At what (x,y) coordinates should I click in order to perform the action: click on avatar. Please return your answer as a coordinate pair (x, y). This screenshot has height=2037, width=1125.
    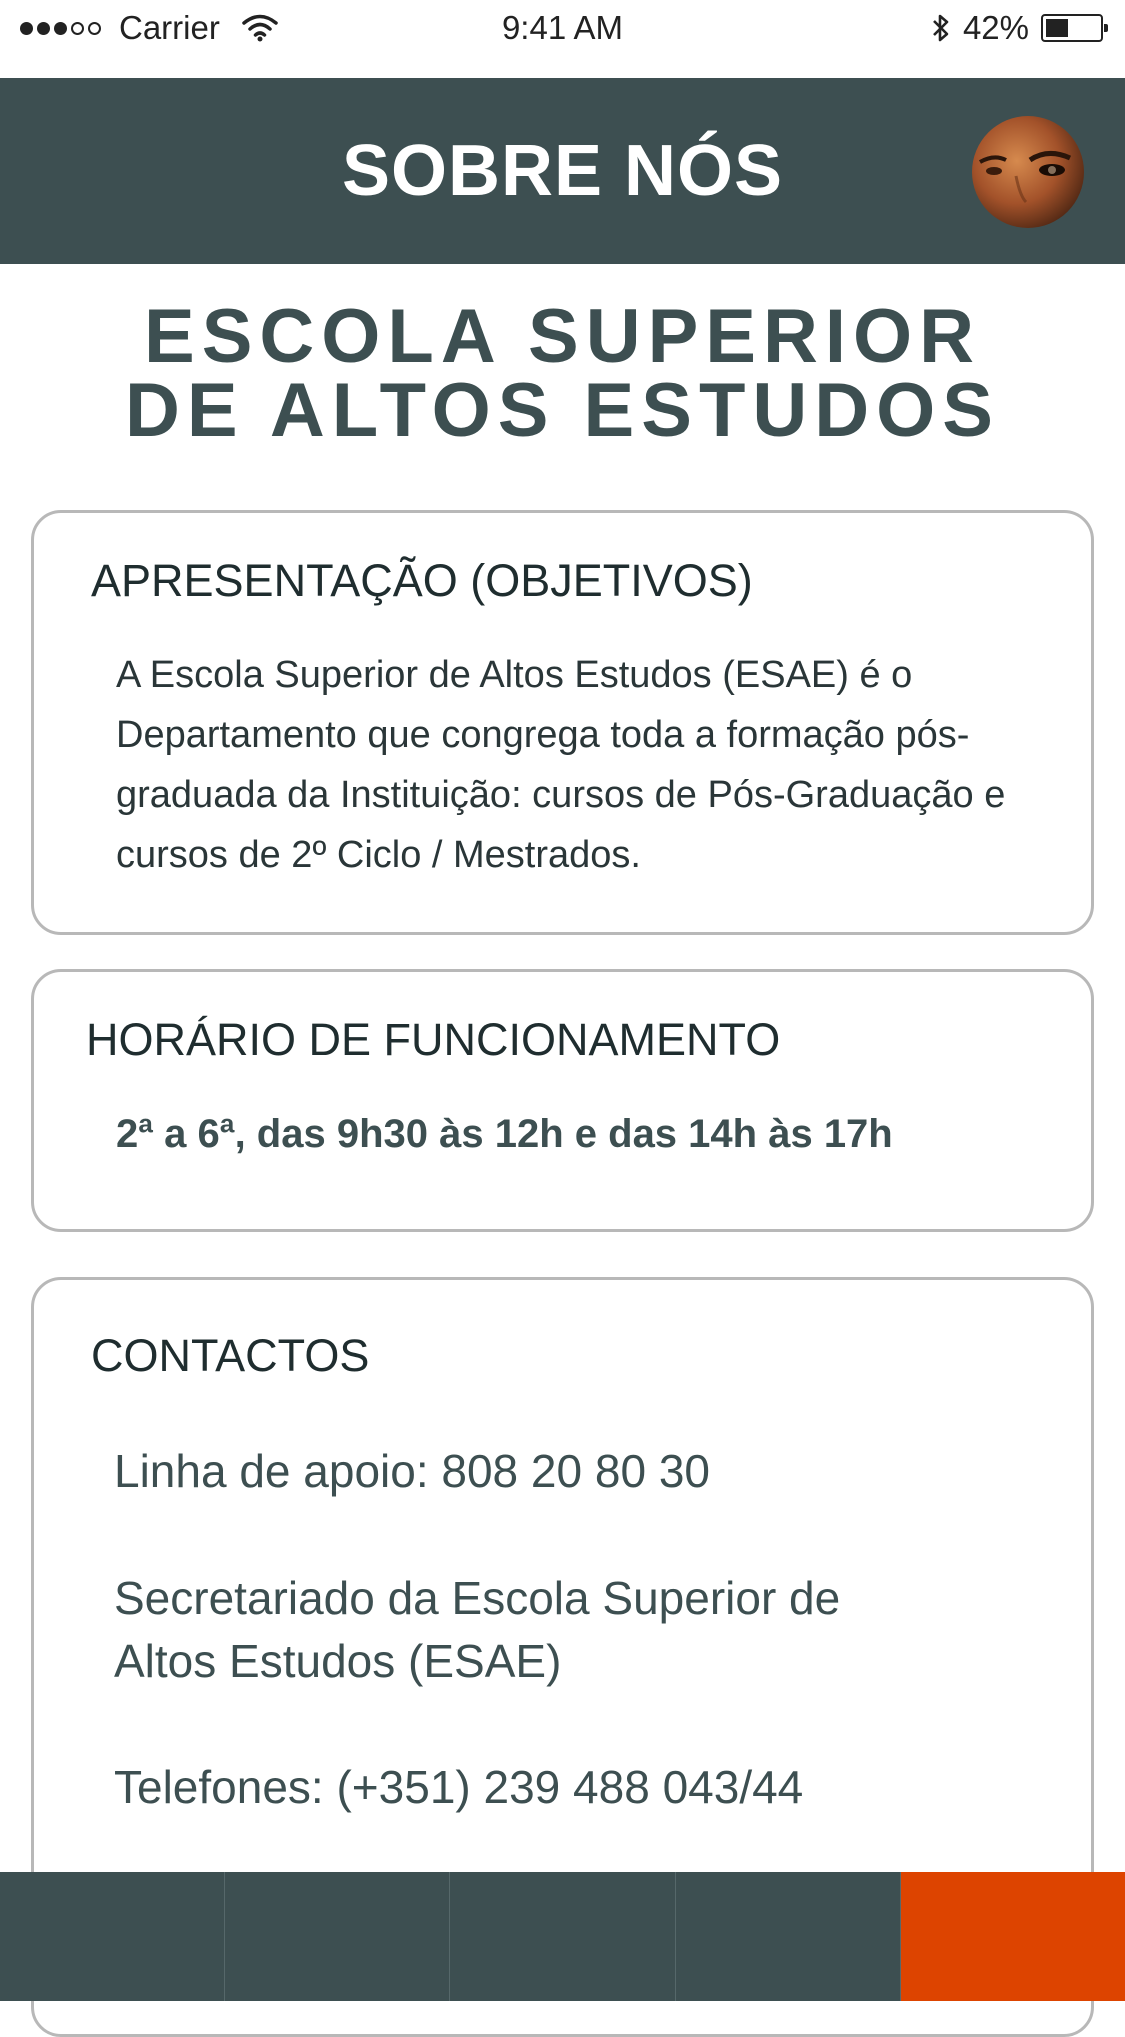
    Looking at the image, I should click on (1028, 172).